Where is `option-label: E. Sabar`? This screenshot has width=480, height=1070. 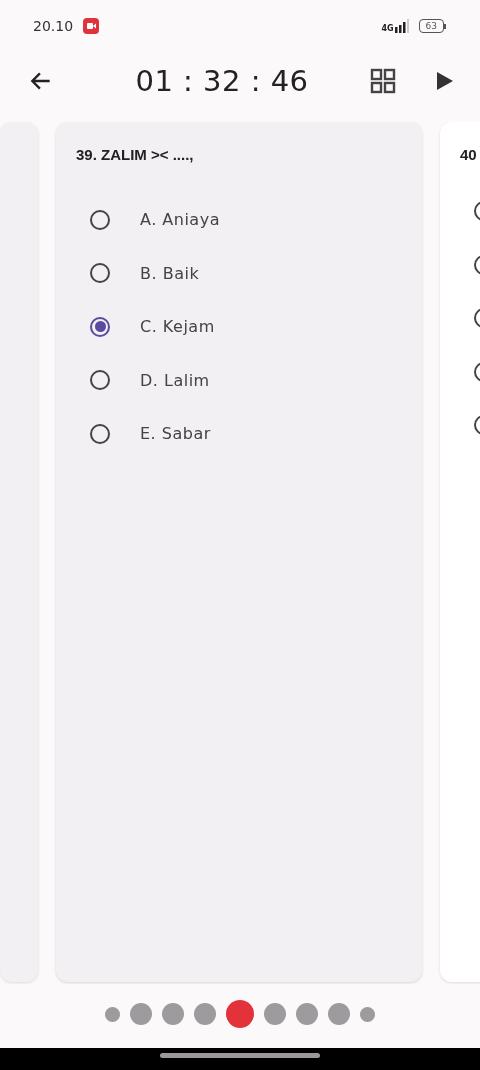 option-label: E. Sabar is located at coordinates (175, 434).